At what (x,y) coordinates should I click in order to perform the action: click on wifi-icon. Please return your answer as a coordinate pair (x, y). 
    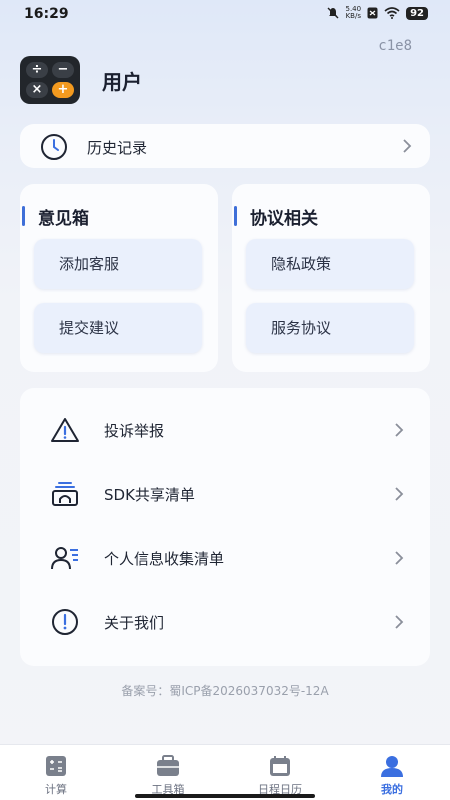
    Looking at the image, I should click on (392, 13).